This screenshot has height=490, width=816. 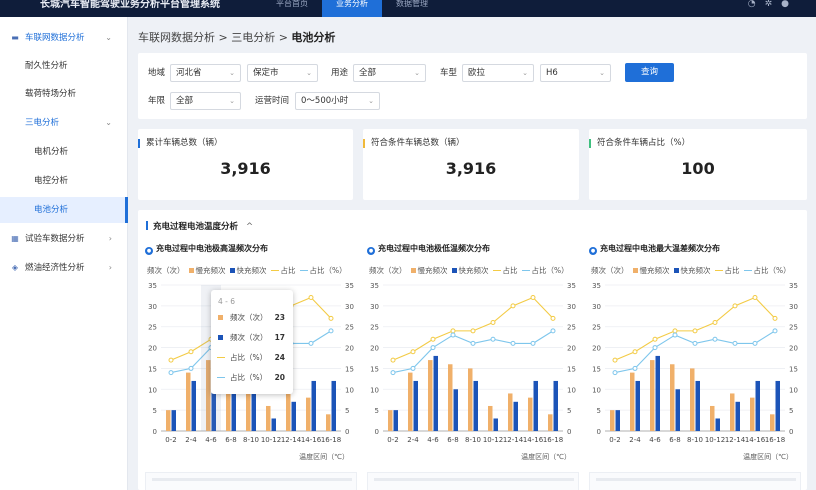 What do you see at coordinates (55, 268) in the screenshot?
I see `sidebar-item-label: 燃油经济性分析` at bounding box center [55, 268].